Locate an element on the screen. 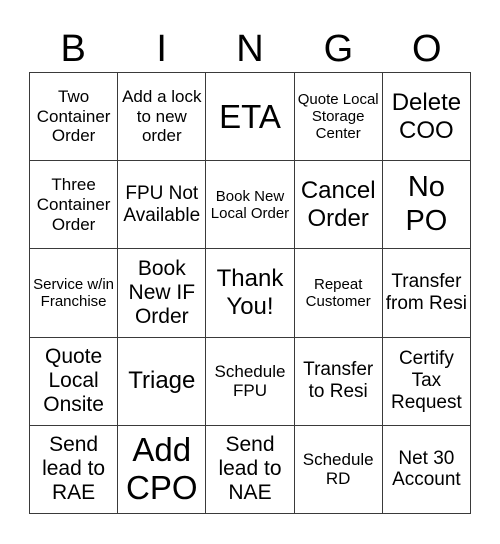 Image resolution: width=500 pixels, height=544 pixels. bingo-cell: Transfer to Resi is located at coordinates (338, 381).